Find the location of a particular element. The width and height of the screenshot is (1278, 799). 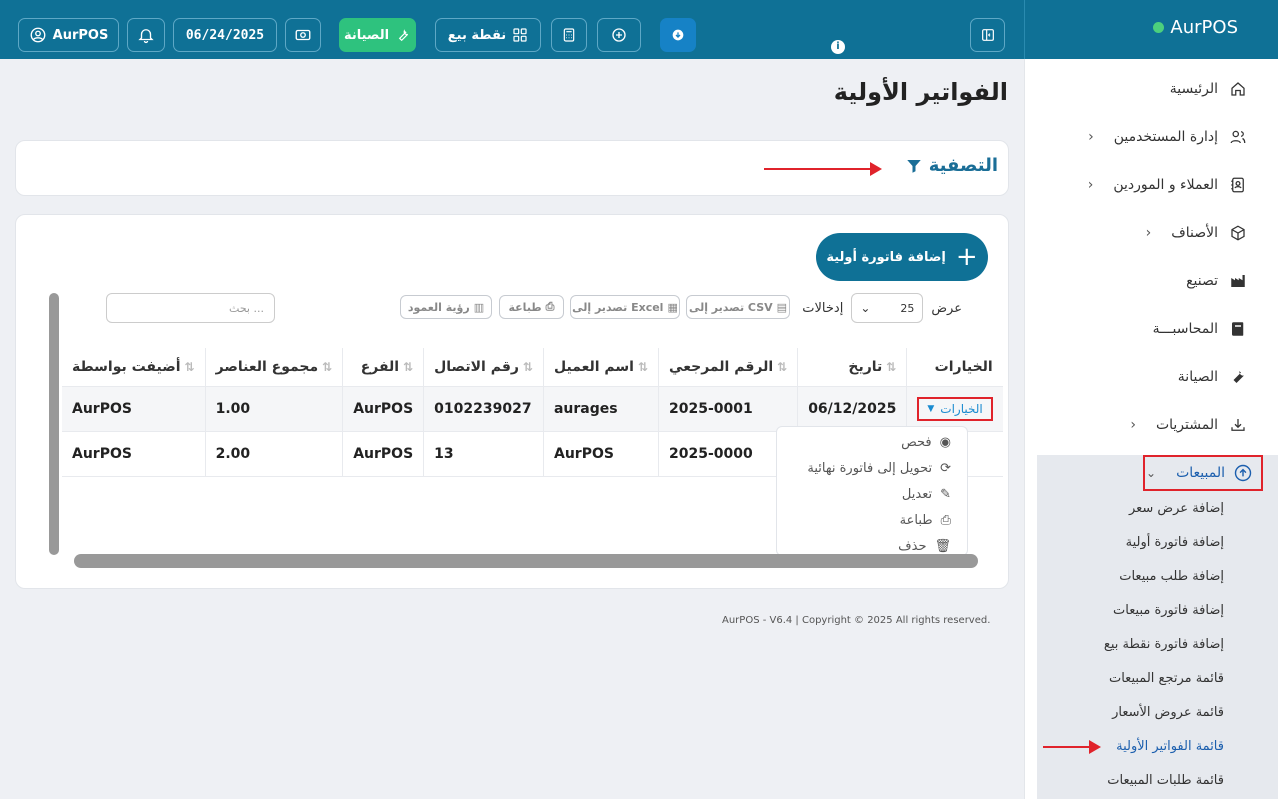

add-circle-button is located at coordinates (619, 35).